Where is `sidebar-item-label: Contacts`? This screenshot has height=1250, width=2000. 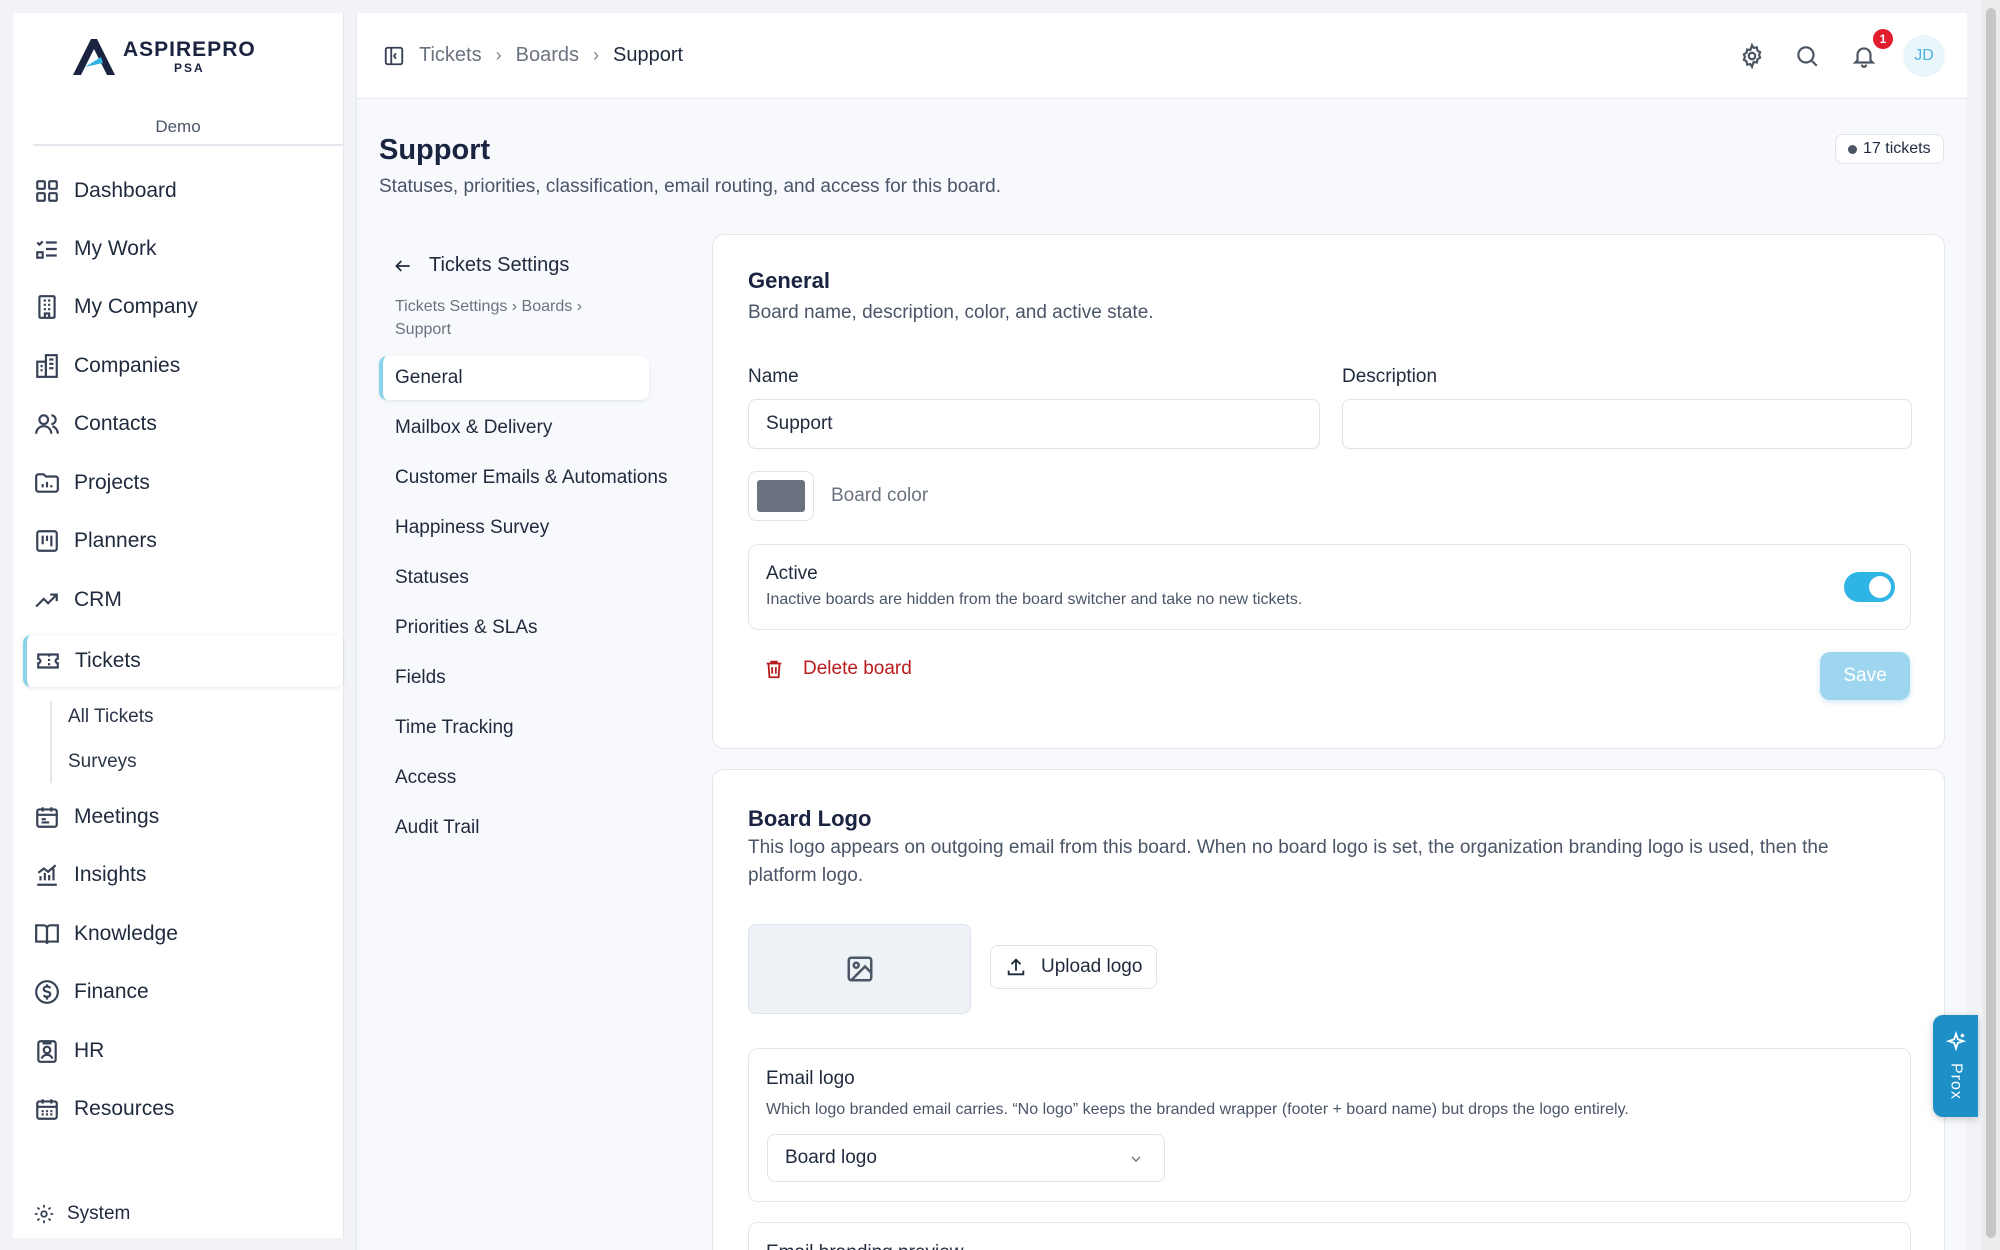
sidebar-item-label: Contacts is located at coordinates (115, 423).